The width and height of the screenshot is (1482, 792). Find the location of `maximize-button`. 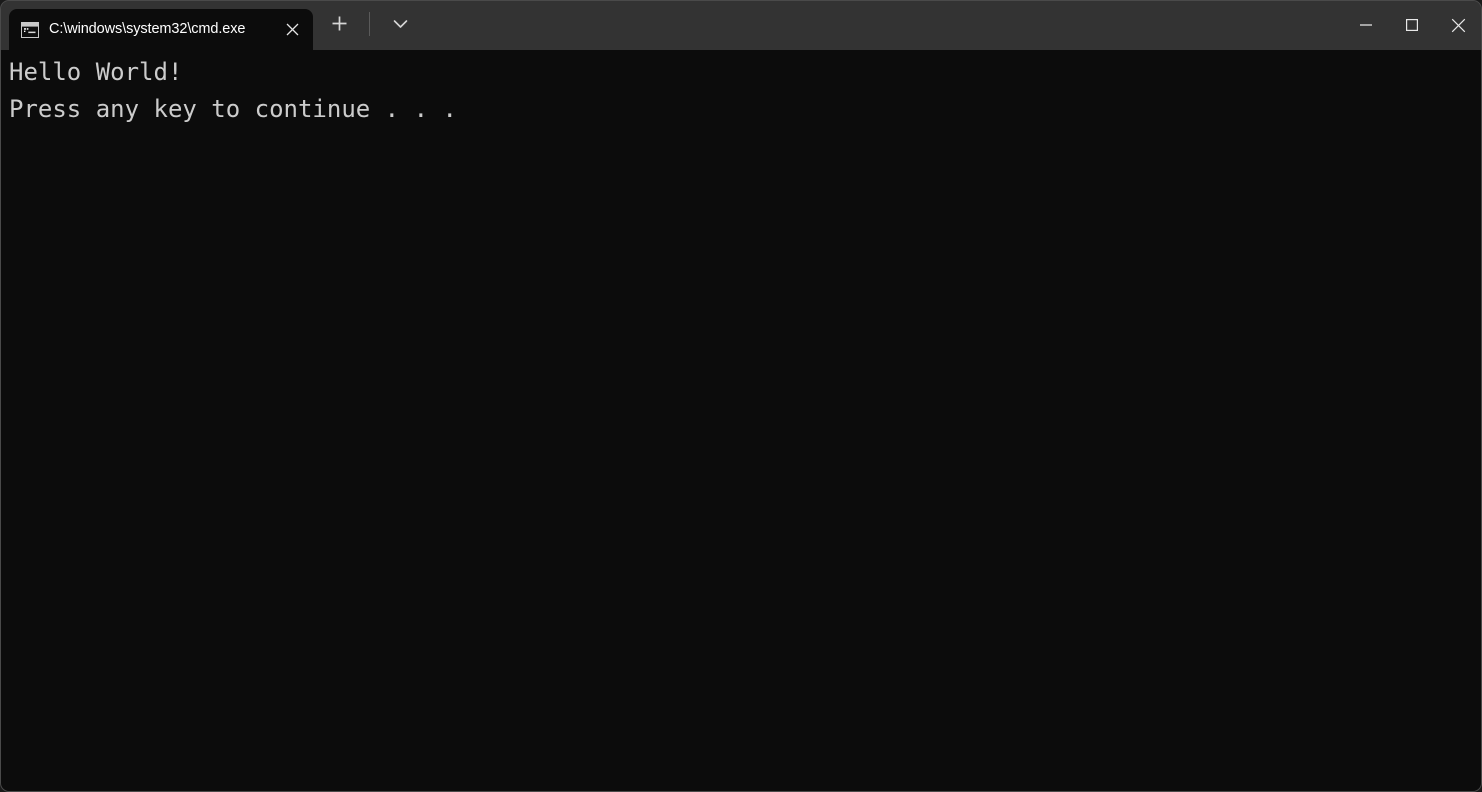

maximize-button is located at coordinates (1412, 25).